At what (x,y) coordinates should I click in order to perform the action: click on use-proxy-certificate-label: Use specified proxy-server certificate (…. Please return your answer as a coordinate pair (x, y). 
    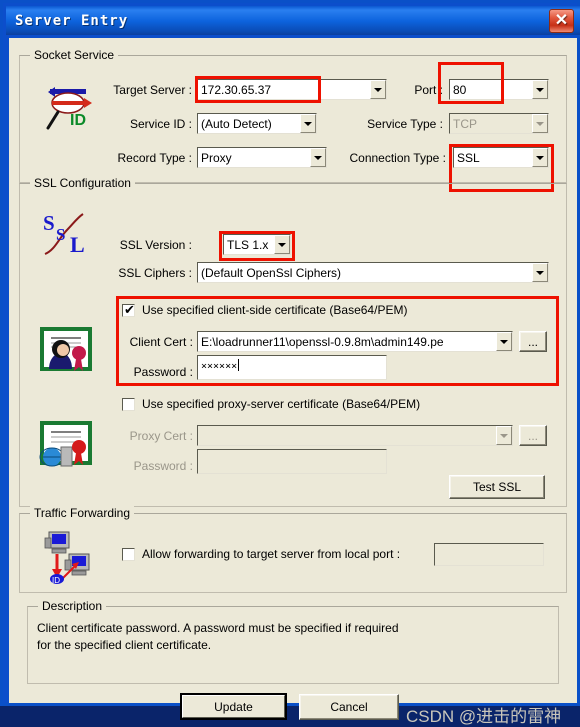
    Looking at the image, I should click on (281, 404).